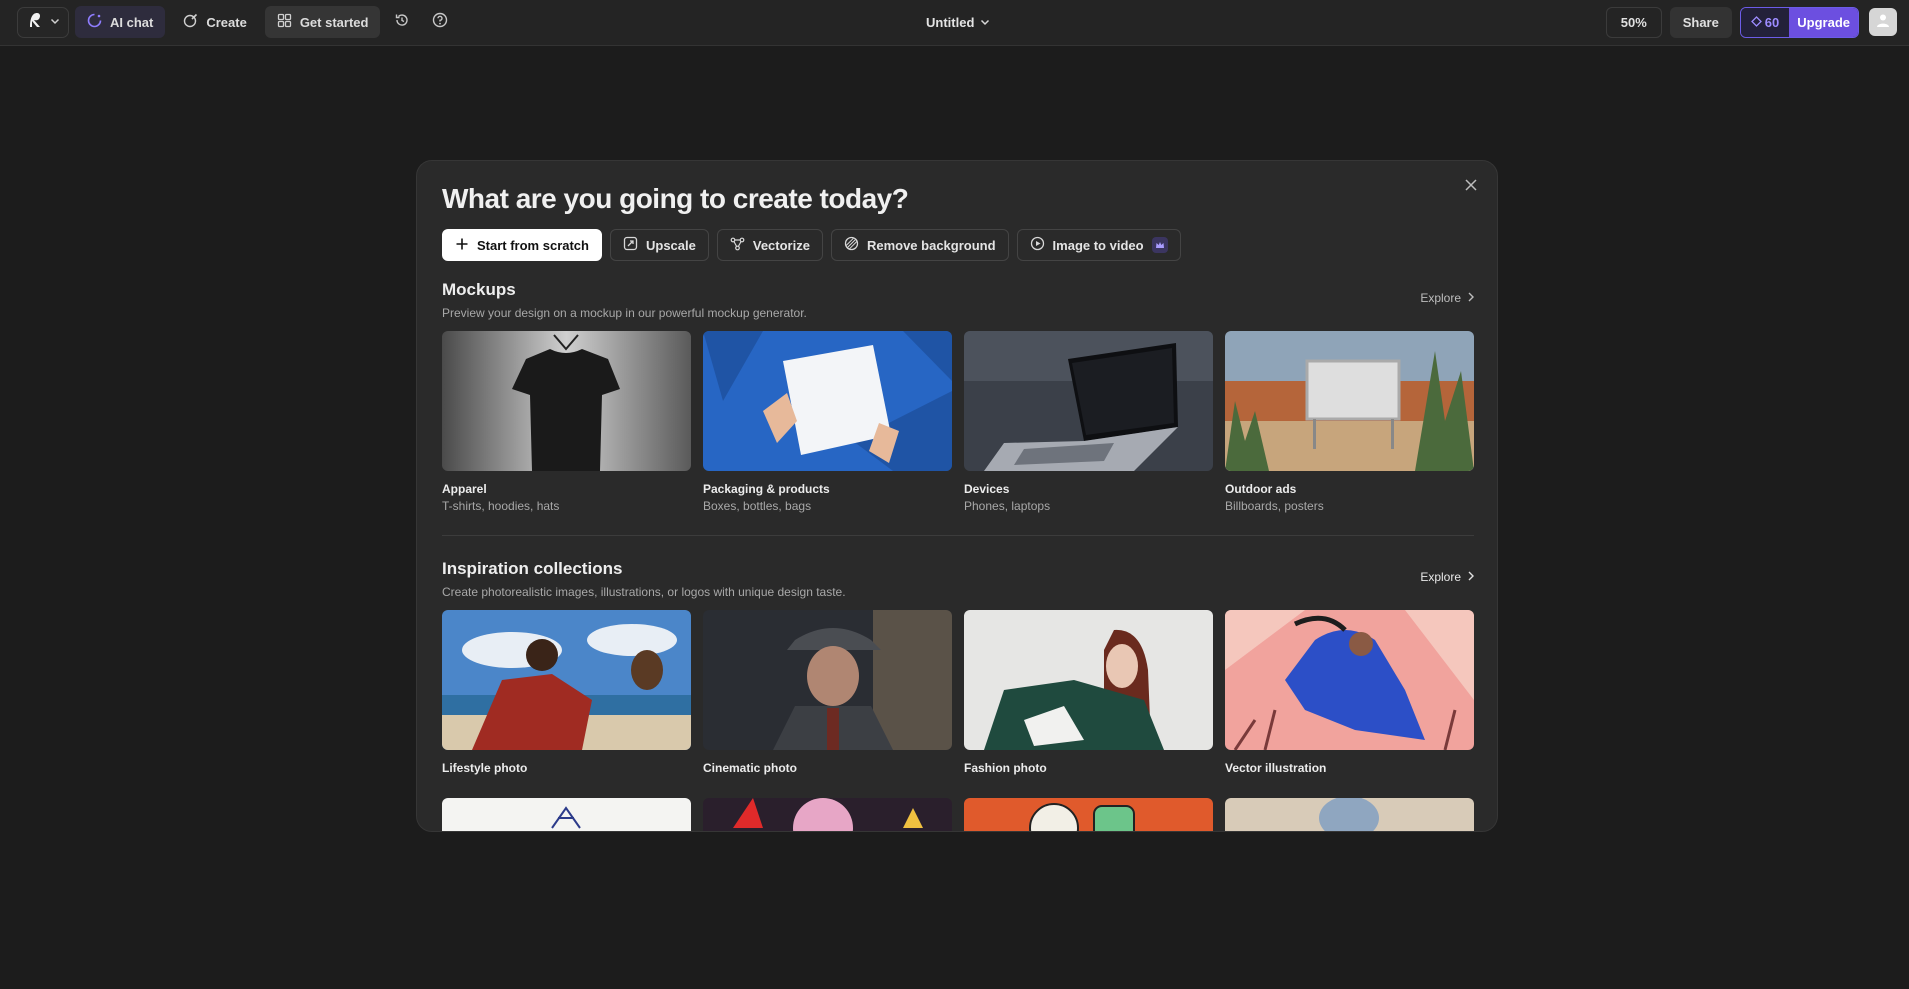  Describe the element at coordinates (757, 506) in the screenshot. I see `card-subtitle: Boxes, bottles, bags` at that location.